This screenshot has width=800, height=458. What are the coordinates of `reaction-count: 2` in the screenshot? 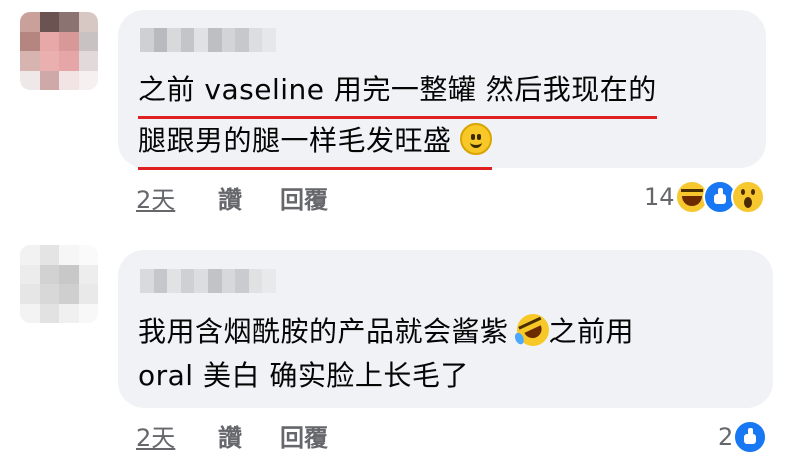 It's located at (726, 437).